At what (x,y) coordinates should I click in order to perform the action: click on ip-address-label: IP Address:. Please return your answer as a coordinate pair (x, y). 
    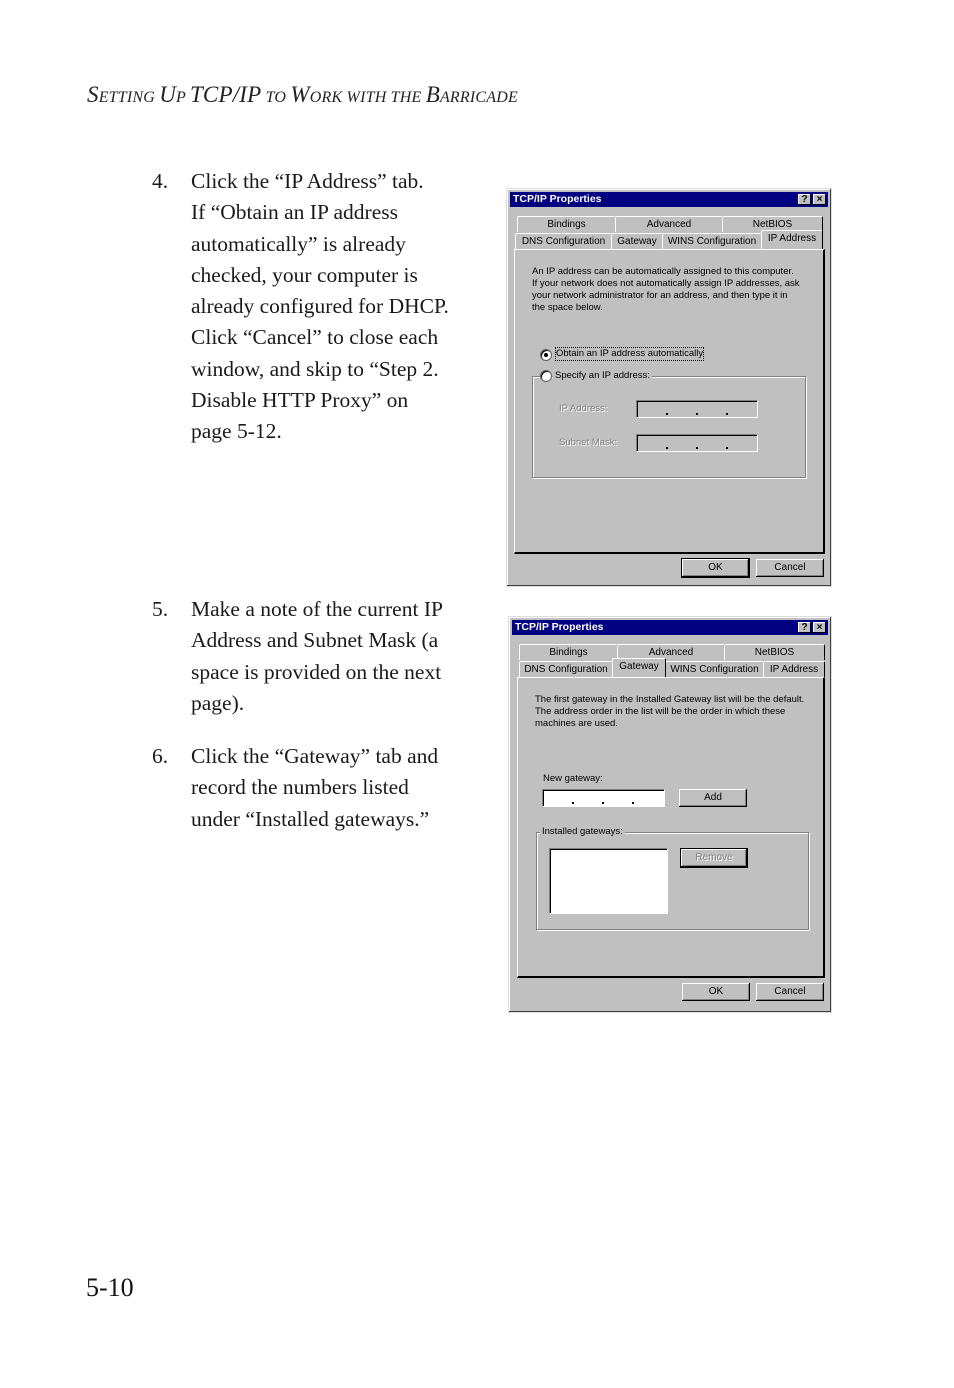
    Looking at the image, I should click on (583, 408).